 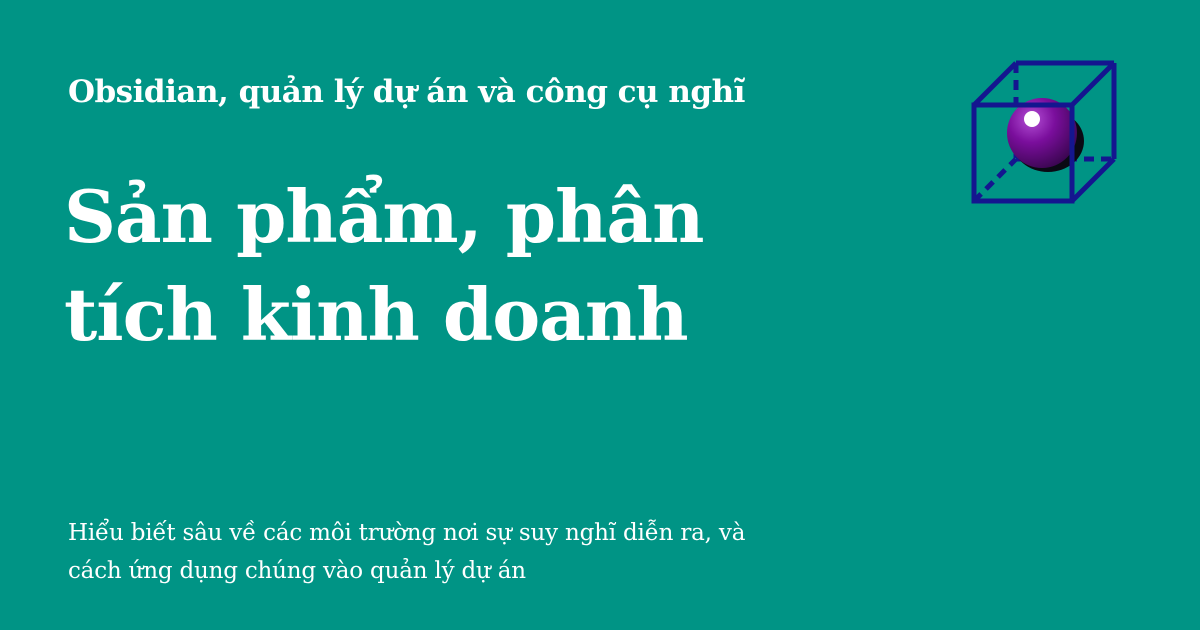 What do you see at coordinates (1032, 119) in the screenshot?
I see `sphere-highlight` at bounding box center [1032, 119].